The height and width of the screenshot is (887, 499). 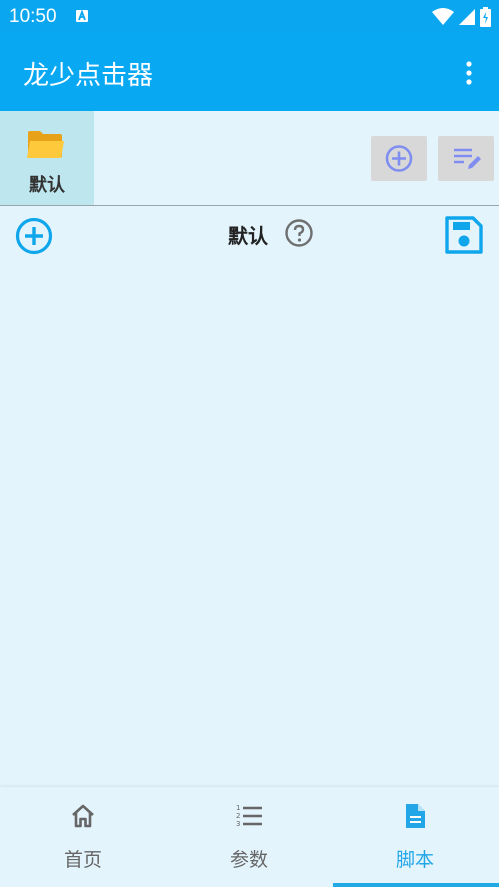 I want to click on document-icon, so click(x=415, y=816).